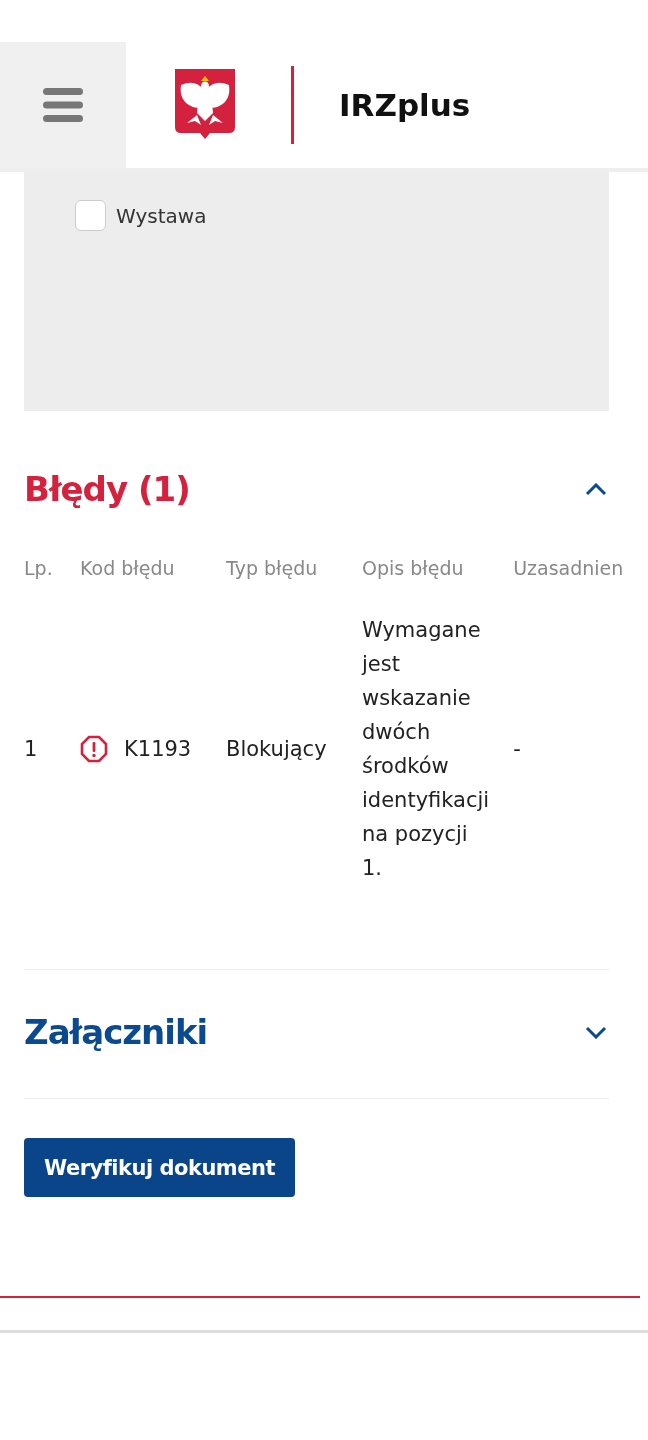 The height and width of the screenshot is (1440, 648). What do you see at coordinates (161, 215) in the screenshot?
I see `checkbox-label: Wystawa` at bounding box center [161, 215].